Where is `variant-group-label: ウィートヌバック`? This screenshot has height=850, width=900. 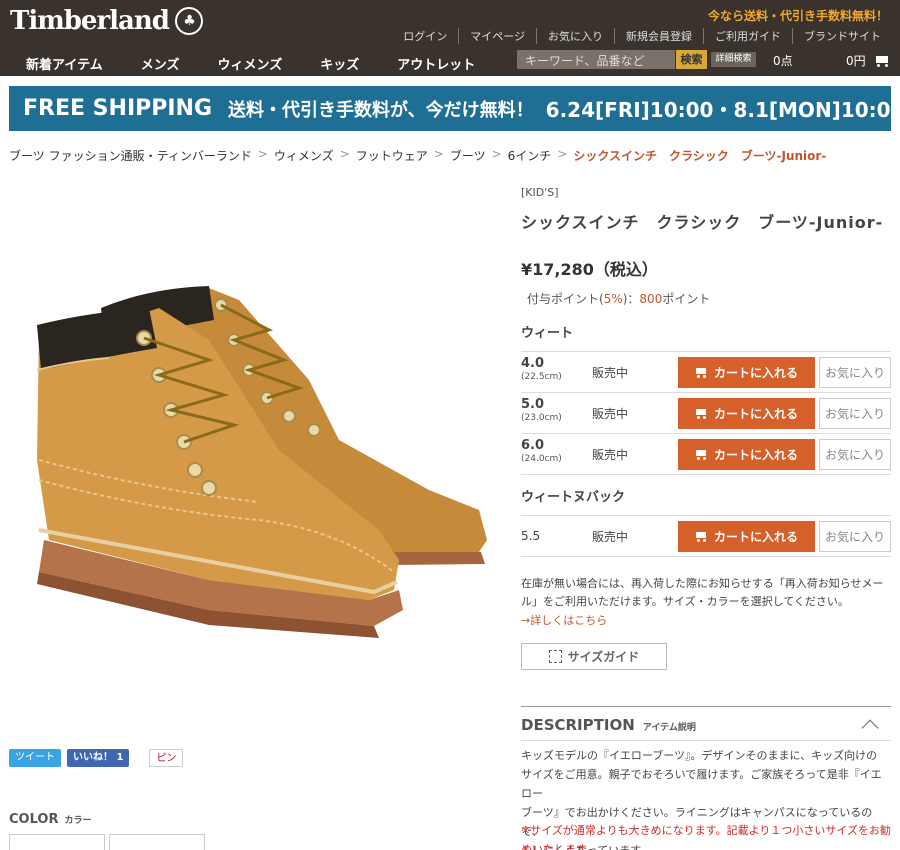 variant-group-label: ウィートヌバック is located at coordinates (573, 497).